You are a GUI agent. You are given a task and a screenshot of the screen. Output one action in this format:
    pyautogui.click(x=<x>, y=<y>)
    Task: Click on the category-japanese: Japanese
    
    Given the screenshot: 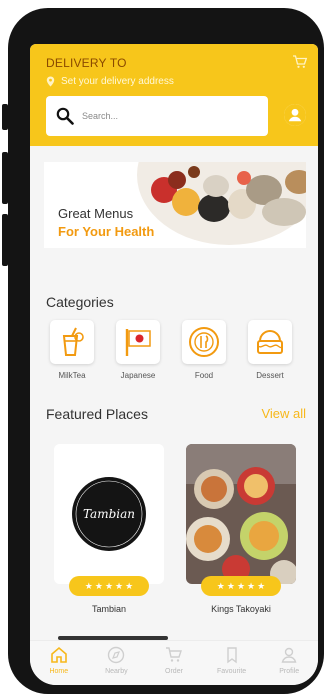 What is the action you would take?
    pyautogui.click(x=138, y=350)
    